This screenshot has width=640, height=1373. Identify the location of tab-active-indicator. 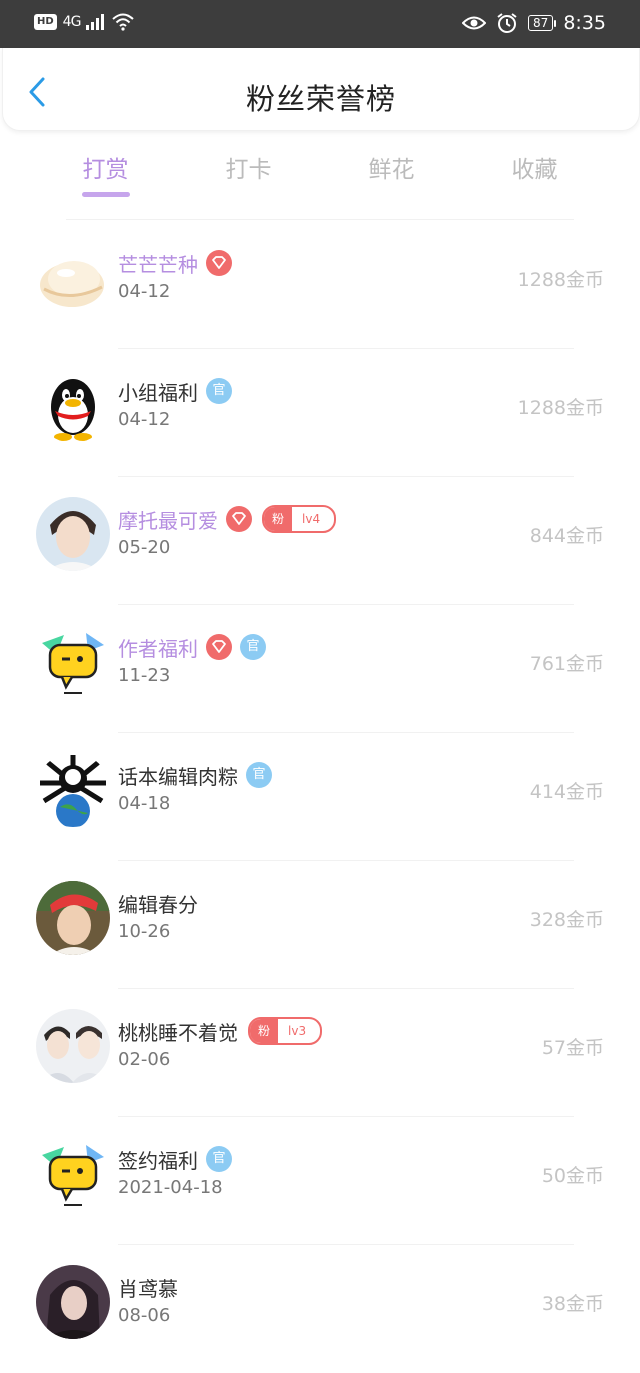
(106, 194).